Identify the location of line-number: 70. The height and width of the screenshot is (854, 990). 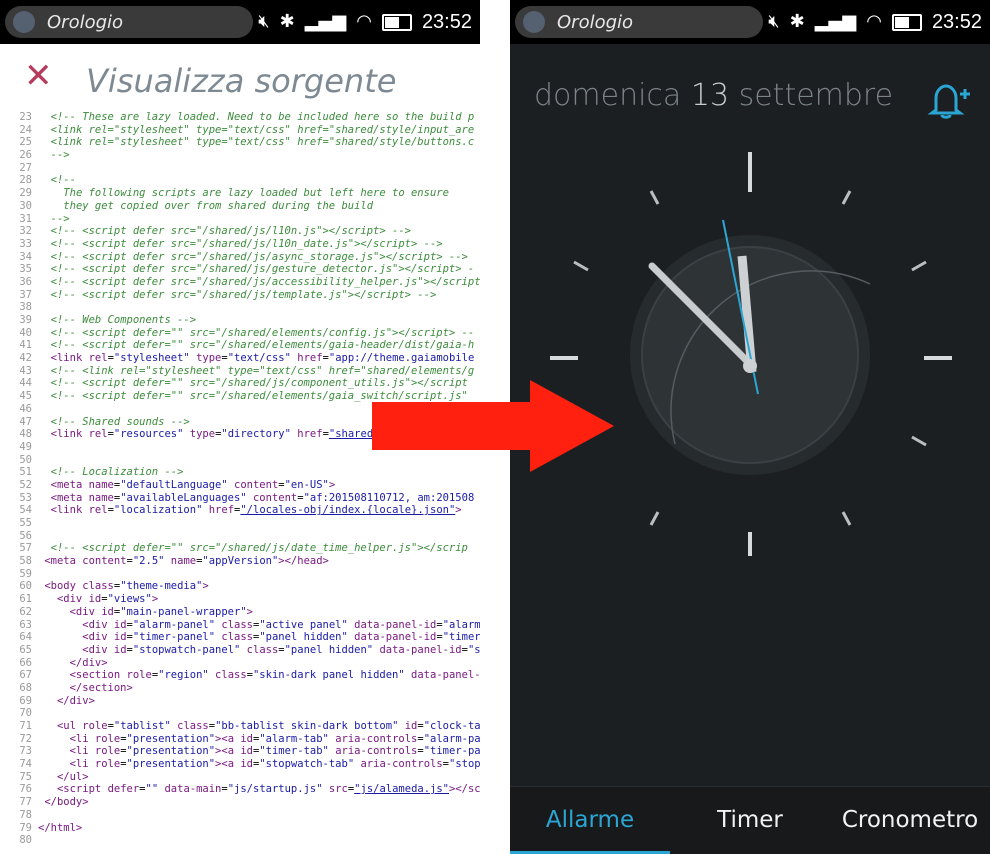
(25, 713).